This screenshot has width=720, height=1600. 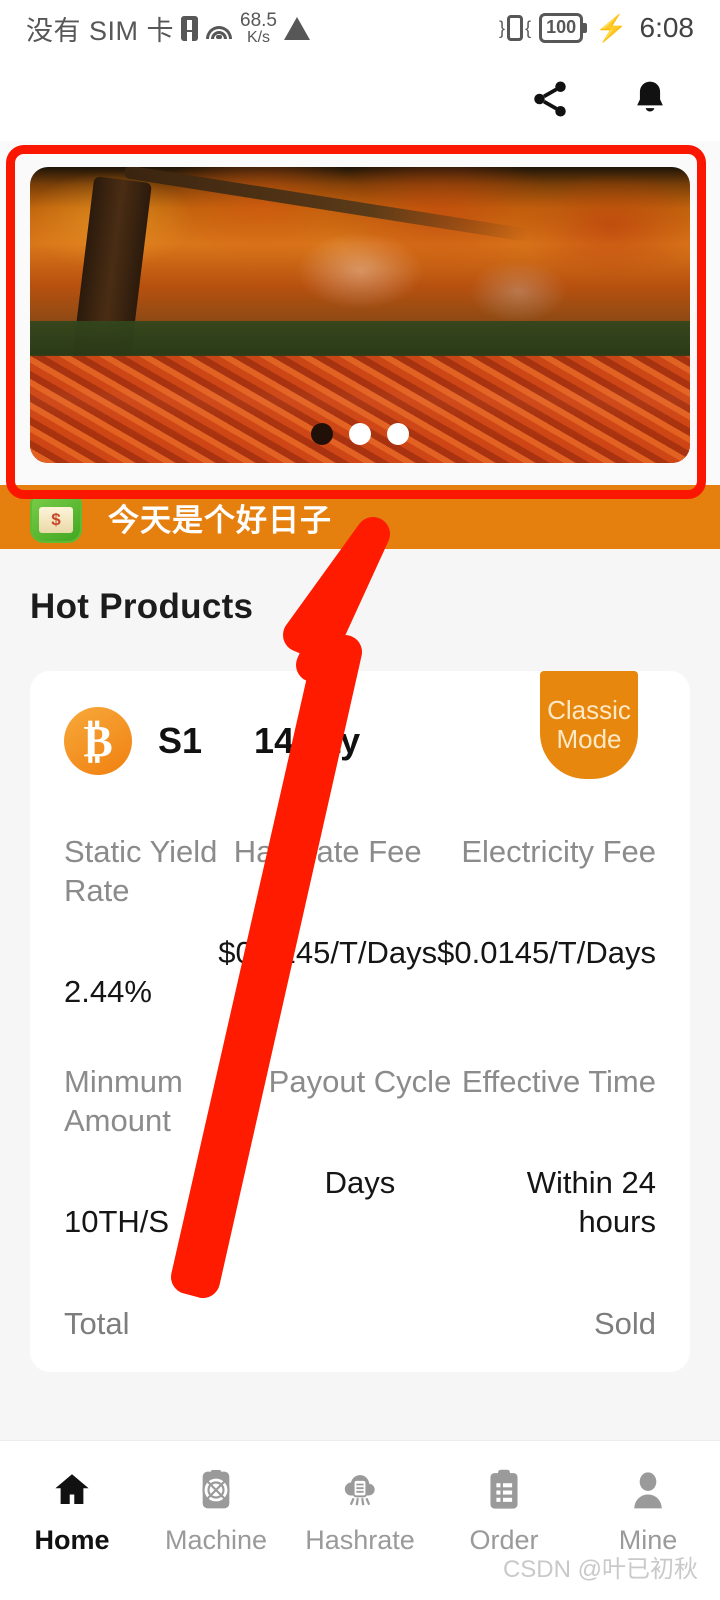 What do you see at coordinates (360, 1324) in the screenshot?
I see `product-totals-row: Total Sold` at bounding box center [360, 1324].